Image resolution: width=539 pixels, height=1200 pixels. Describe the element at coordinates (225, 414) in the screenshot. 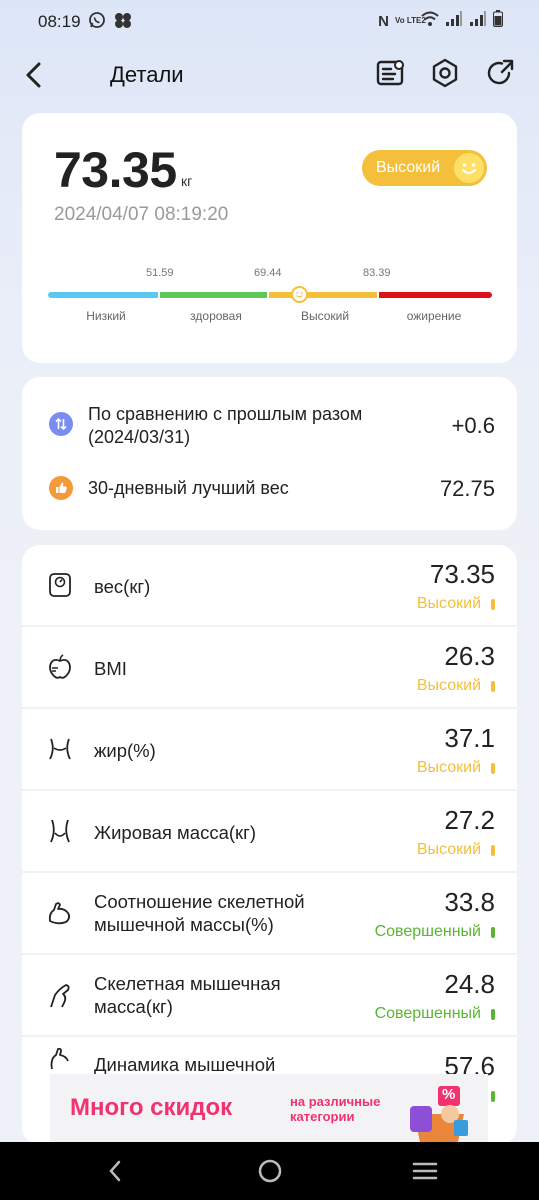

I see `previous-comparison-text: По сравнению с прошлым разом` at that location.